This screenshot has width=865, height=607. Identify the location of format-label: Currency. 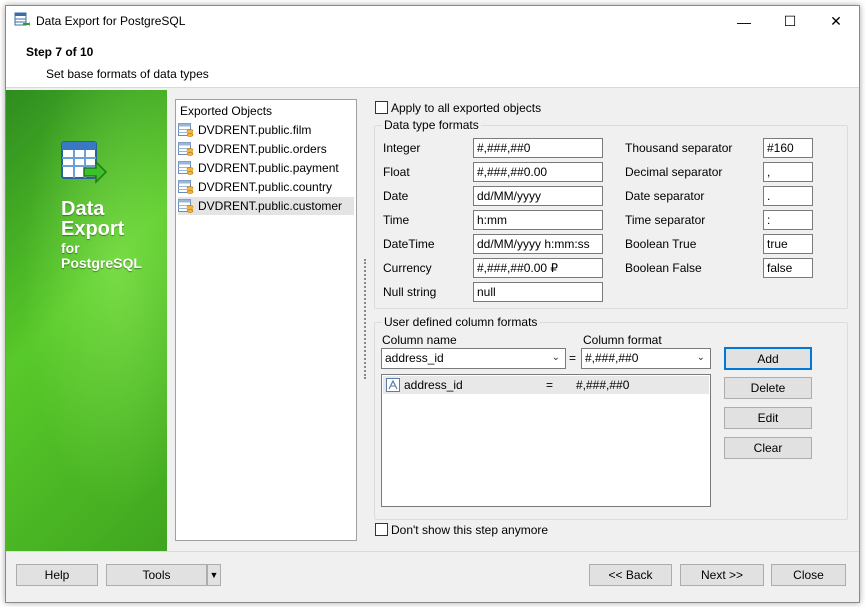
(407, 268).